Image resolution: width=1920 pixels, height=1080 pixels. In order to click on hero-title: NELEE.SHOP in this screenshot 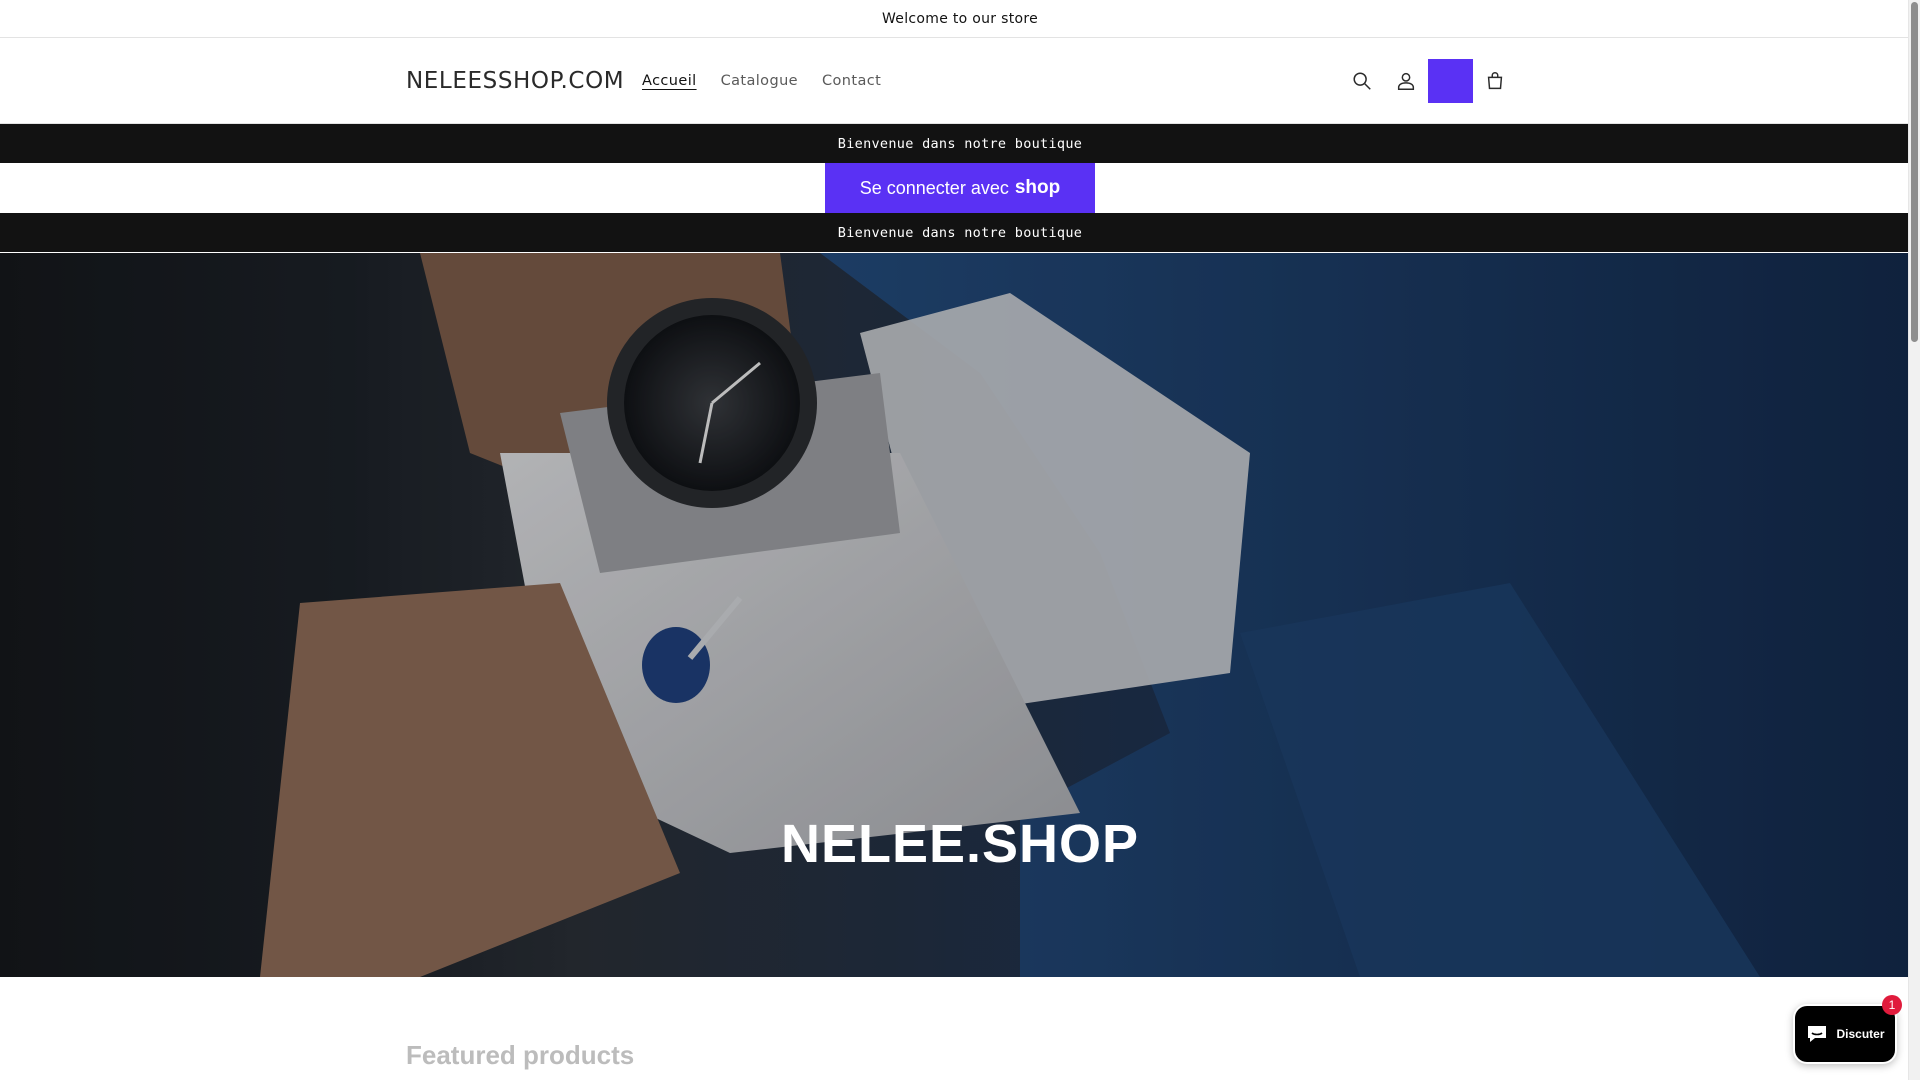, I will do `click(960, 844)`.